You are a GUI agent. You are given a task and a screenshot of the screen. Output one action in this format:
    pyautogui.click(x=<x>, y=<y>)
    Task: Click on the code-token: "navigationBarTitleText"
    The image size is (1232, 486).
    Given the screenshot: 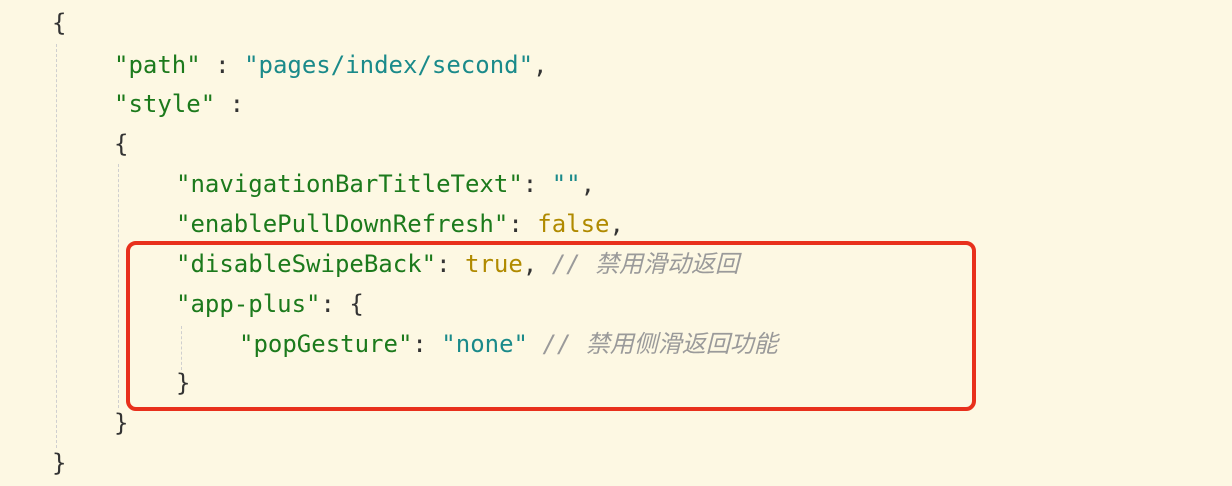 What is the action you would take?
    pyautogui.click(x=349, y=184)
    